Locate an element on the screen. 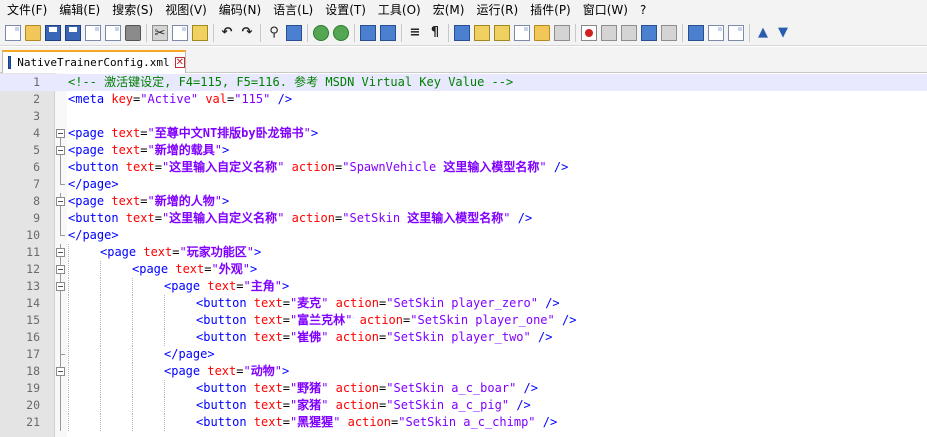 Image resolution: width=927 pixels, height=437 pixels. monitor-icon is located at coordinates (562, 32).